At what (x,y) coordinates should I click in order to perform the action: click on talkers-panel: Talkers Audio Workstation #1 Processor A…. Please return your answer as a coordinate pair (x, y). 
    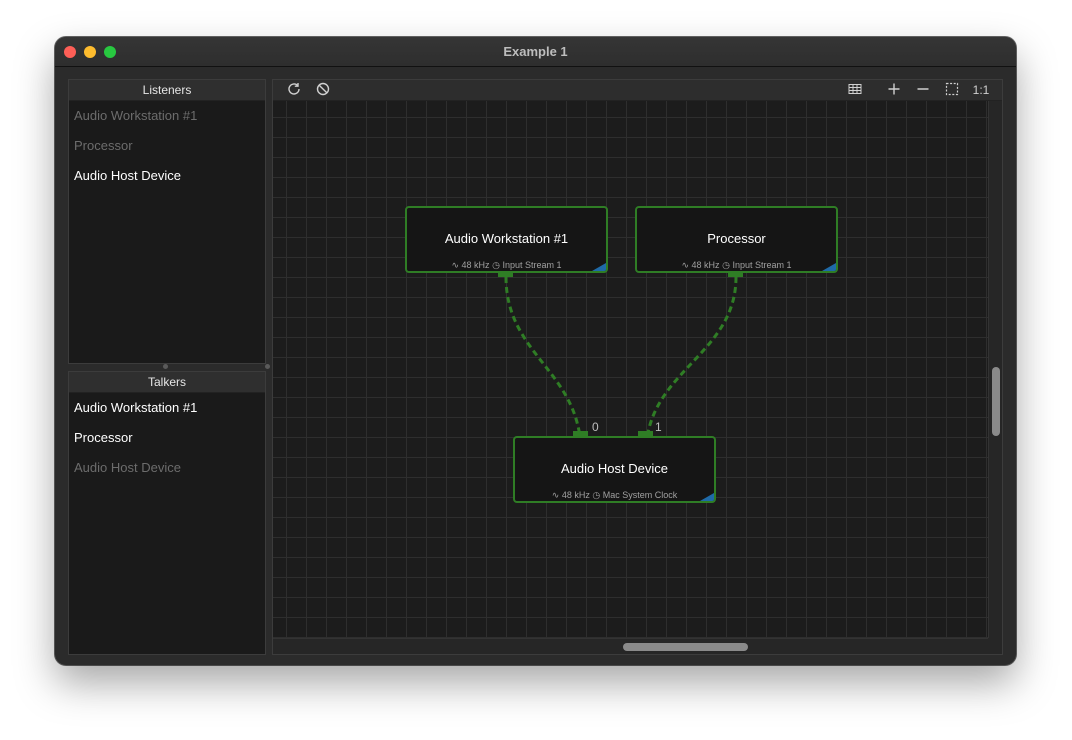
    Looking at the image, I should click on (167, 513).